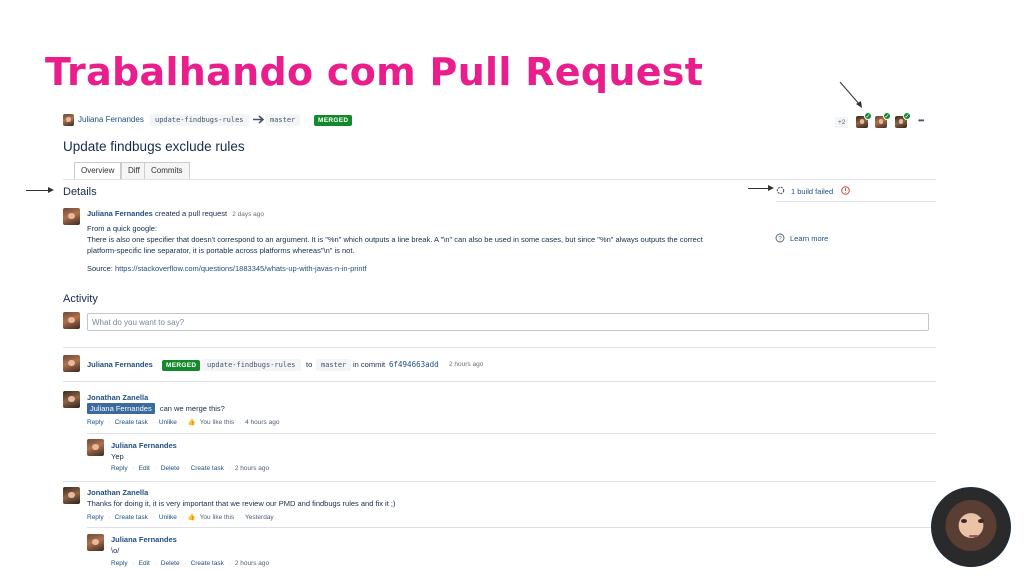 The image size is (1024, 576). I want to click on activity-divider, so click(499, 347).